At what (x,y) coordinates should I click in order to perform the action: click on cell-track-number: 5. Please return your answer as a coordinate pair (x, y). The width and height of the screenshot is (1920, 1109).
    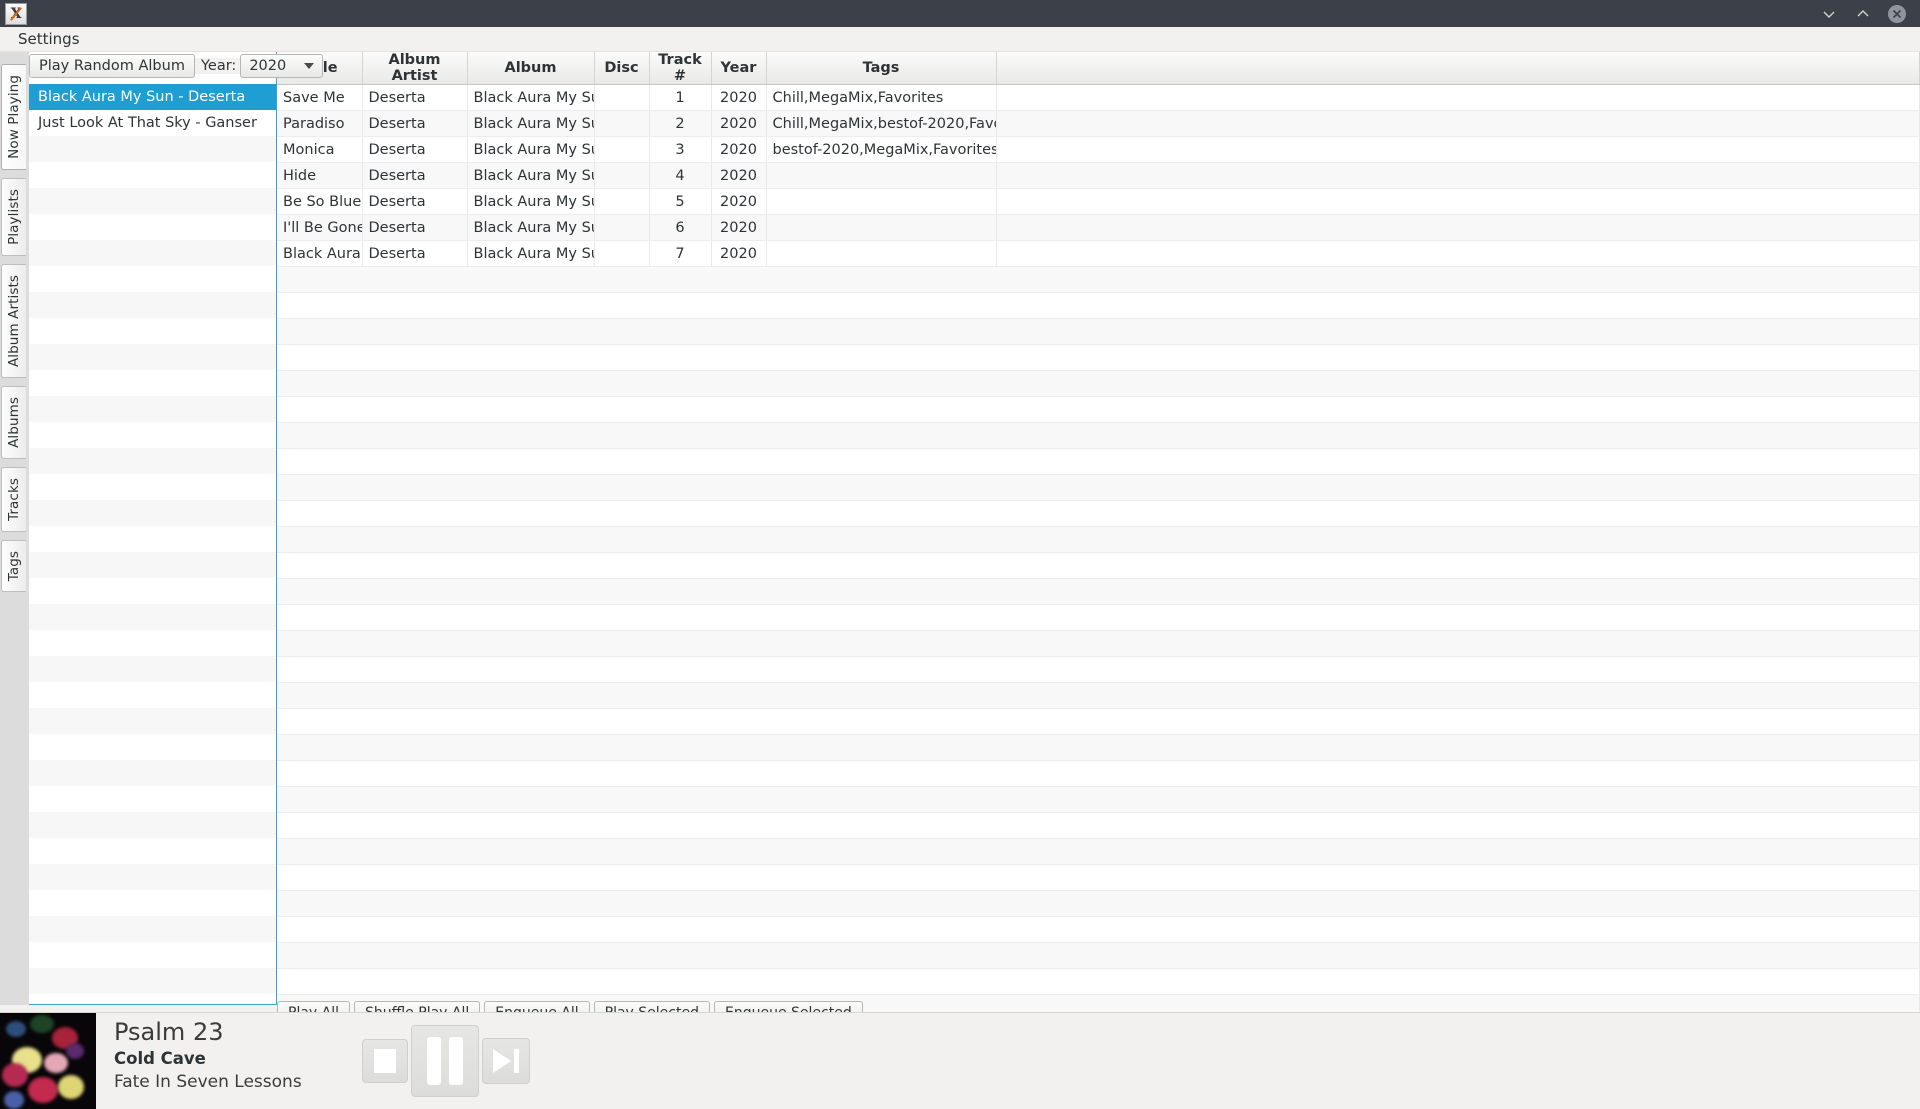
    Looking at the image, I should click on (680, 201).